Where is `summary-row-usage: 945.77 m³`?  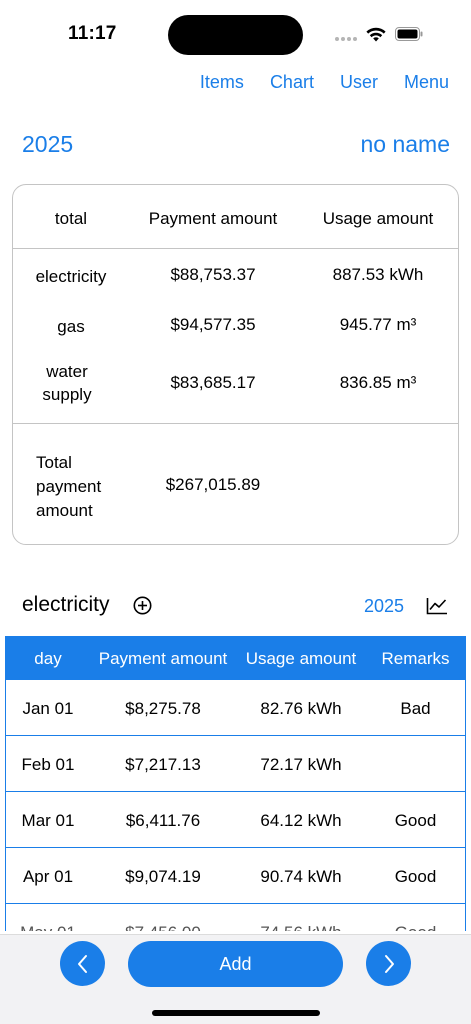 summary-row-usage: 945.77 m³ is located at coordinates (378, 324).